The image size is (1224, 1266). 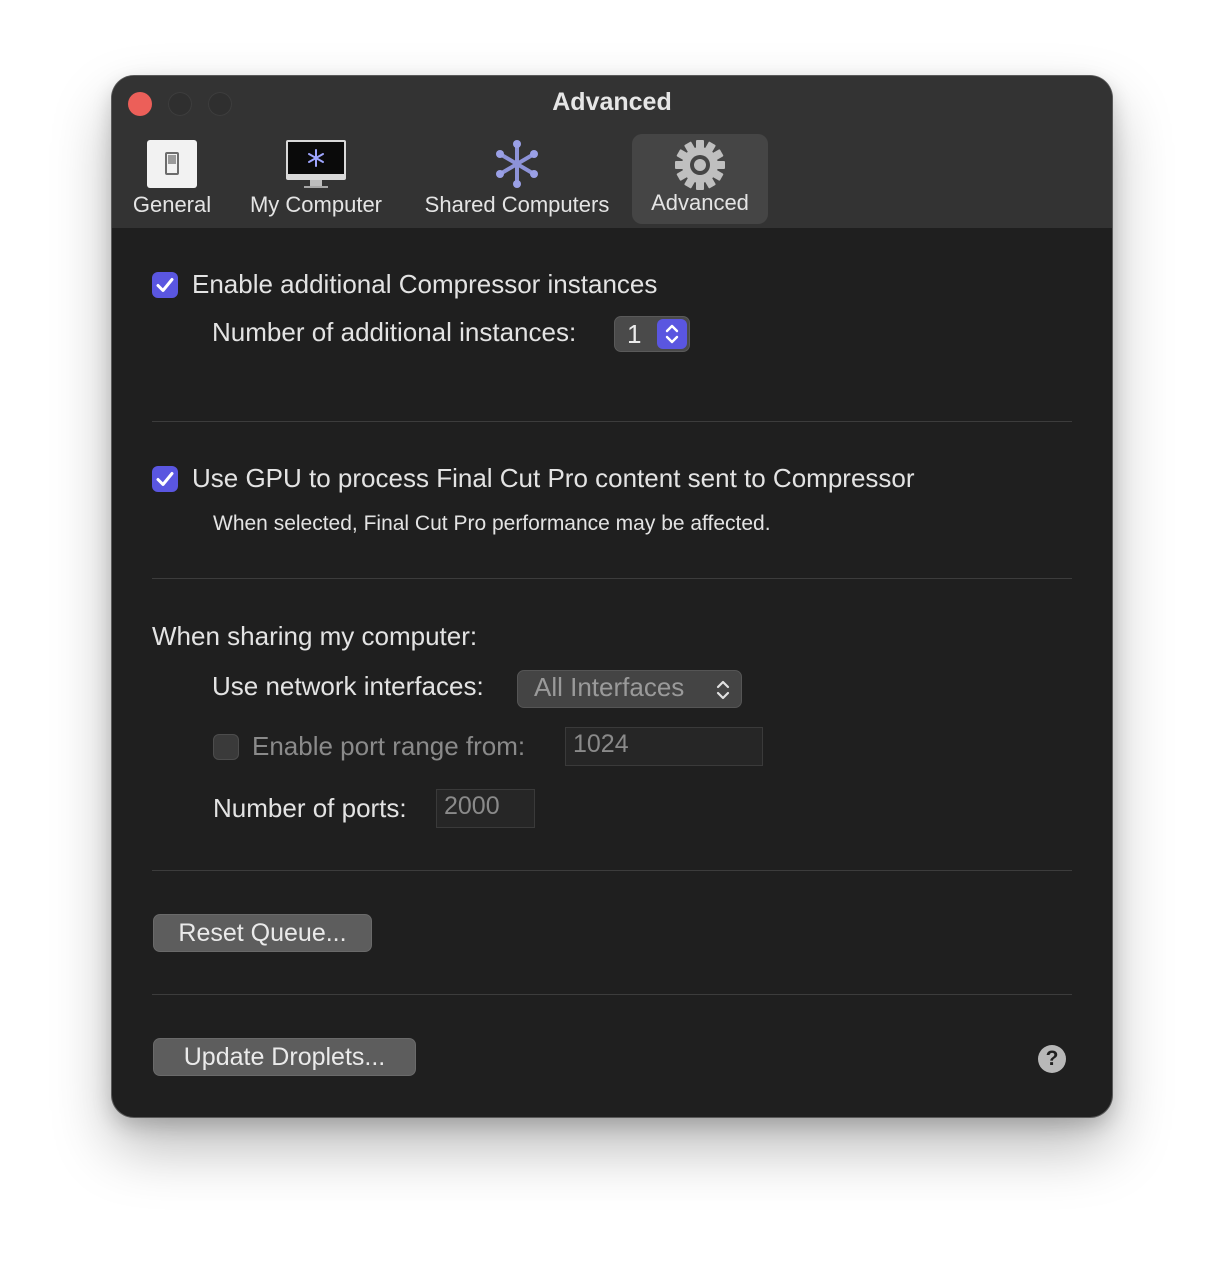 I want to click on tab-my-computer-label: My Computer, so click(x=316, y=204).